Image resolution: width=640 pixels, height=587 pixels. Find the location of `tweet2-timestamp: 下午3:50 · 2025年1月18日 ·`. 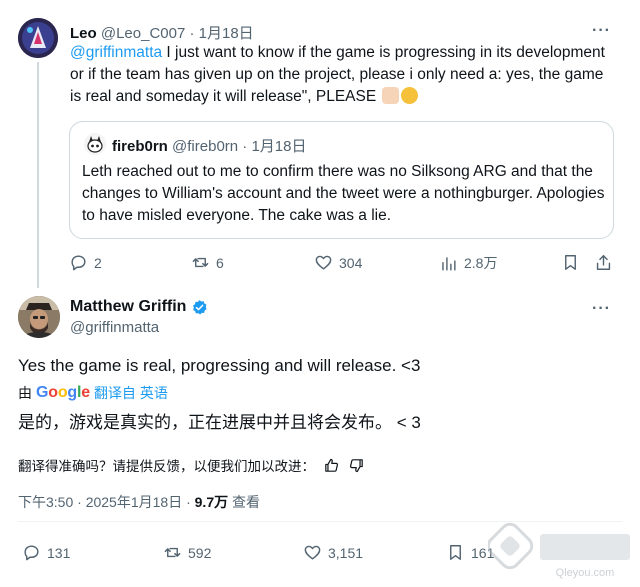

tweet2-timestamp: 下午3:50 · 2025年1月18日 · is located at coordinates (104, 502).